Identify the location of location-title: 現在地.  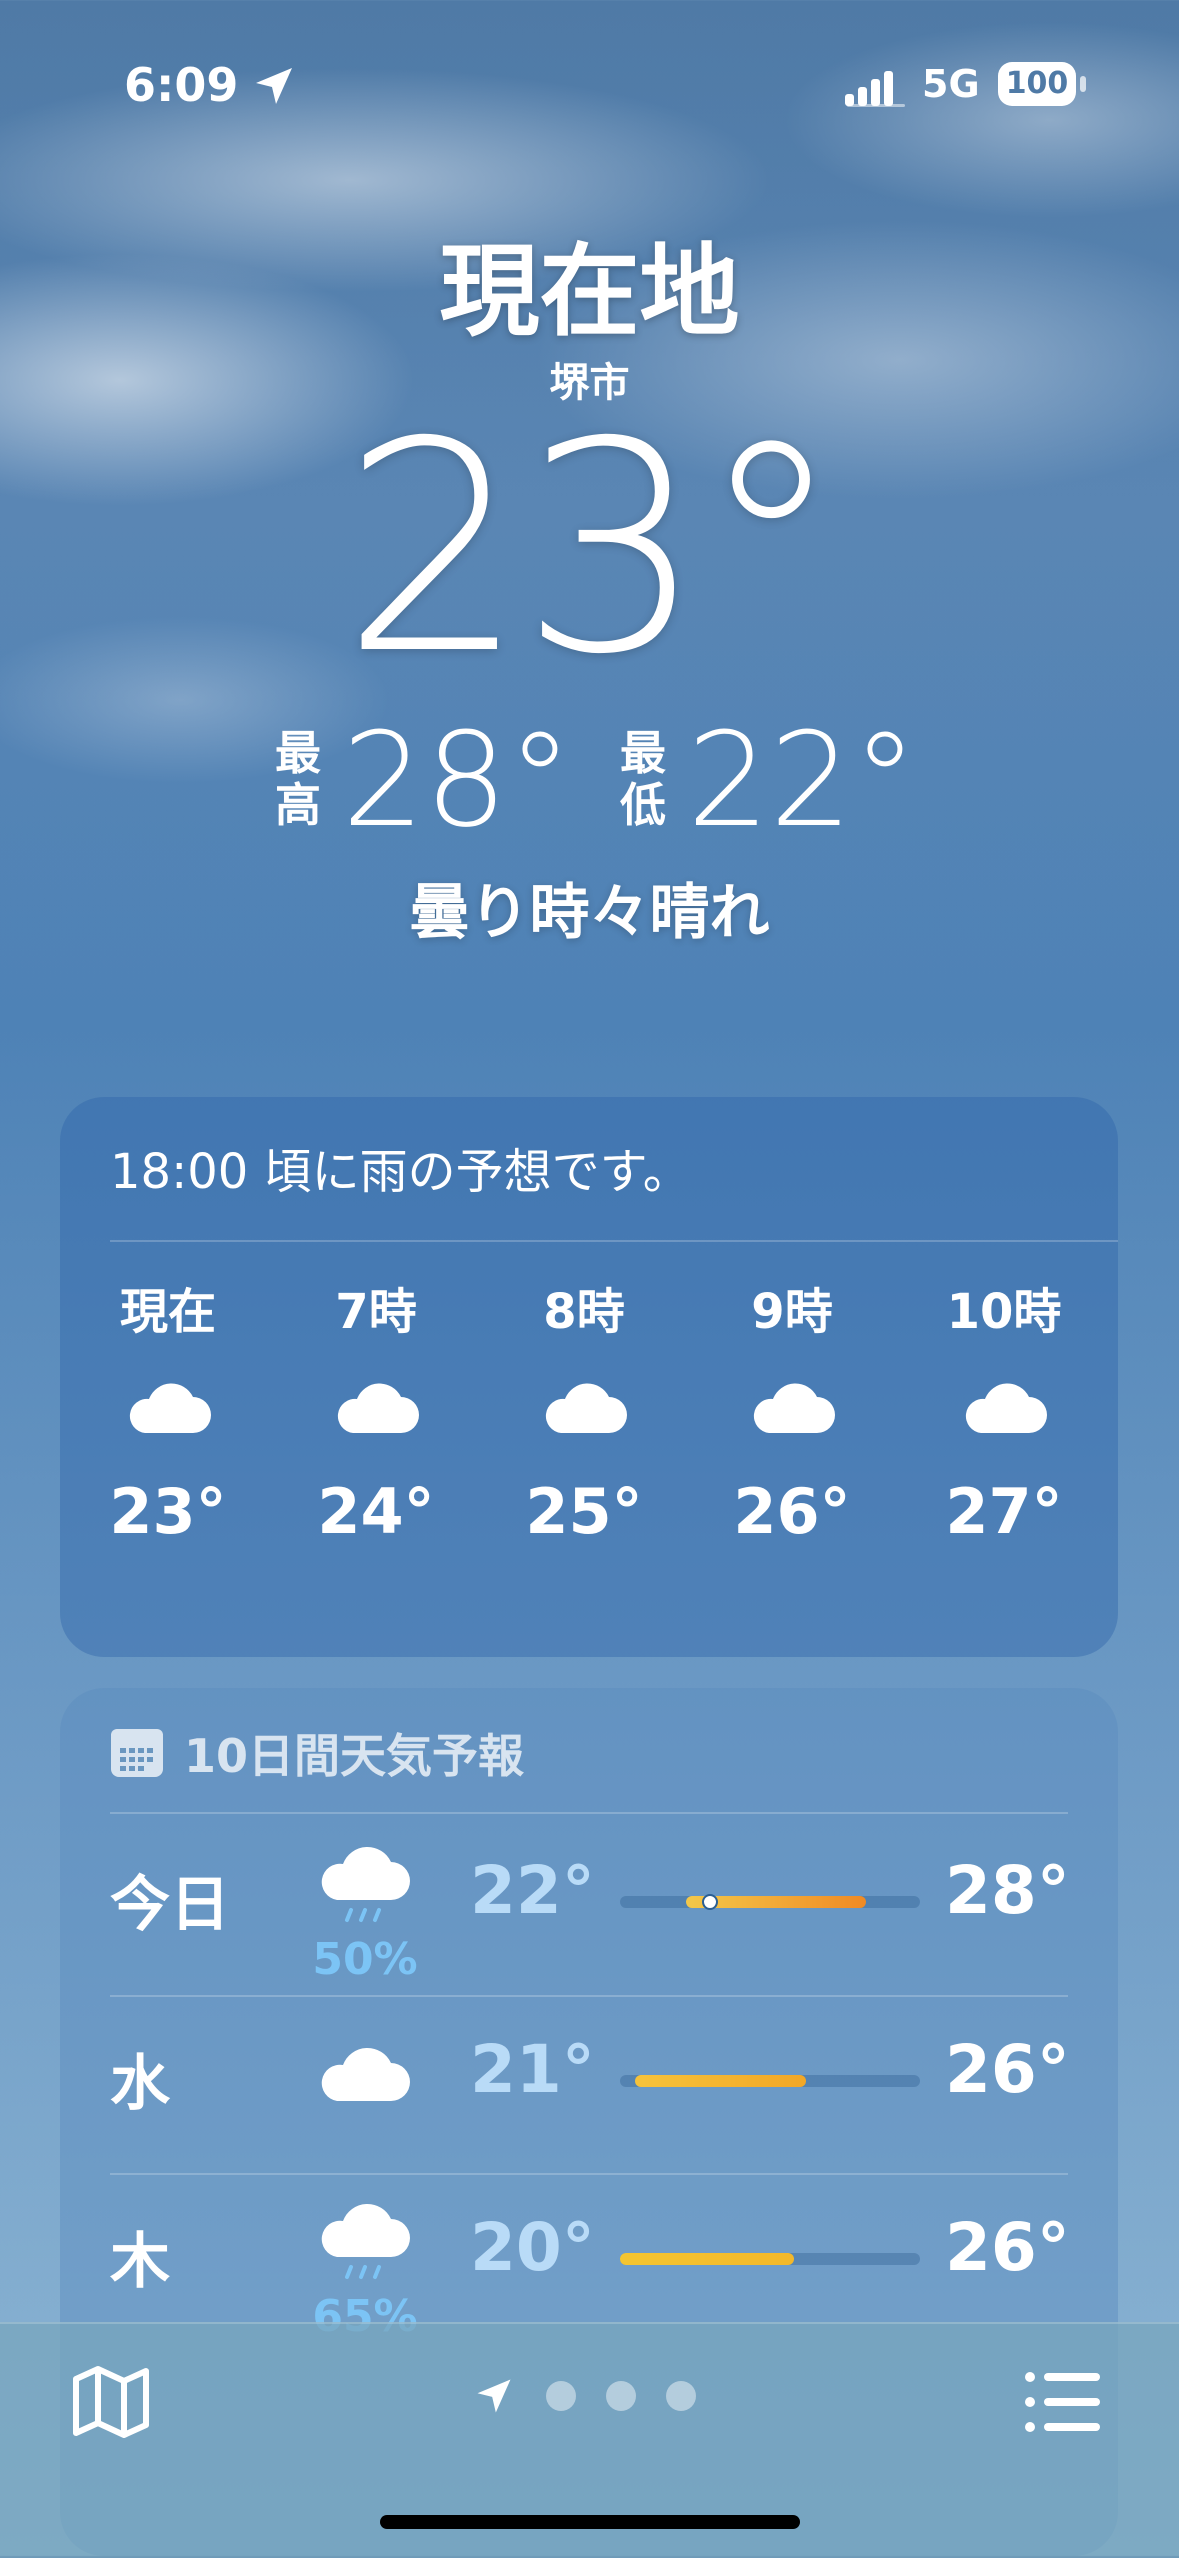
(589, 291).